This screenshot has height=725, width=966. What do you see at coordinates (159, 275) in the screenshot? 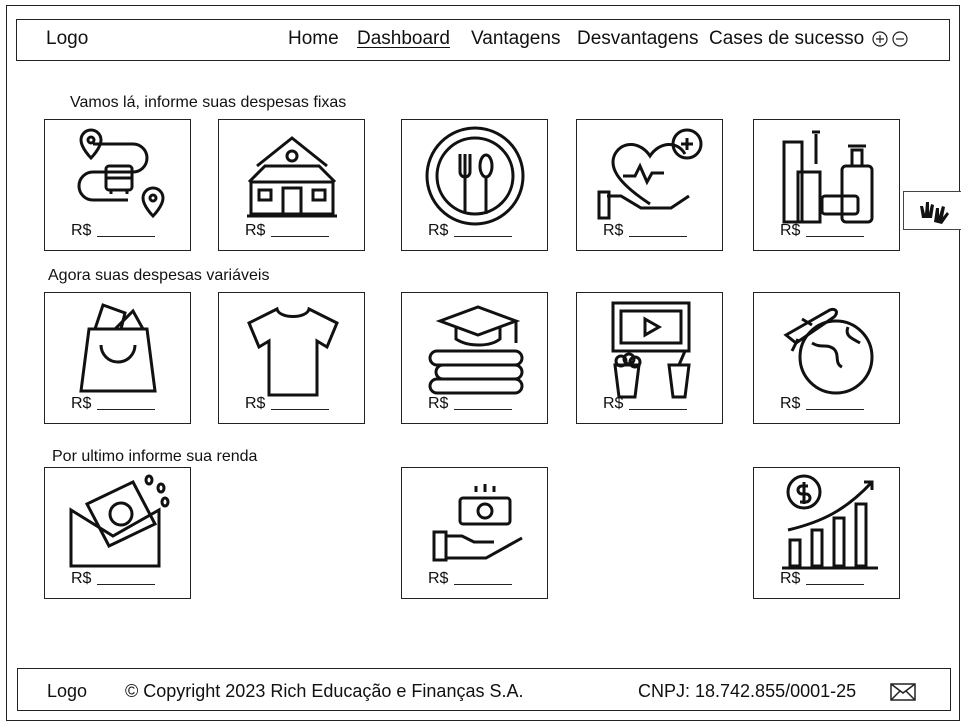
I see `variable-expenses-title: Agora suas despesas variáveis` at bounding box center [159, 275].